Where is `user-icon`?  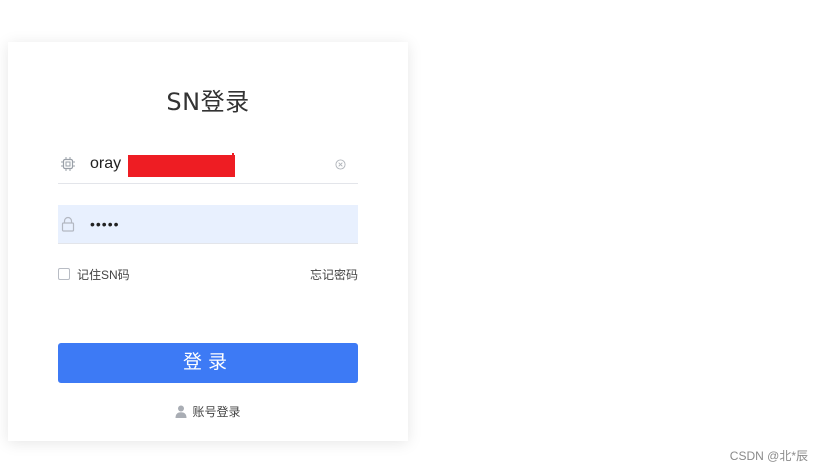
user-icon is located at coordinates (181, 411).